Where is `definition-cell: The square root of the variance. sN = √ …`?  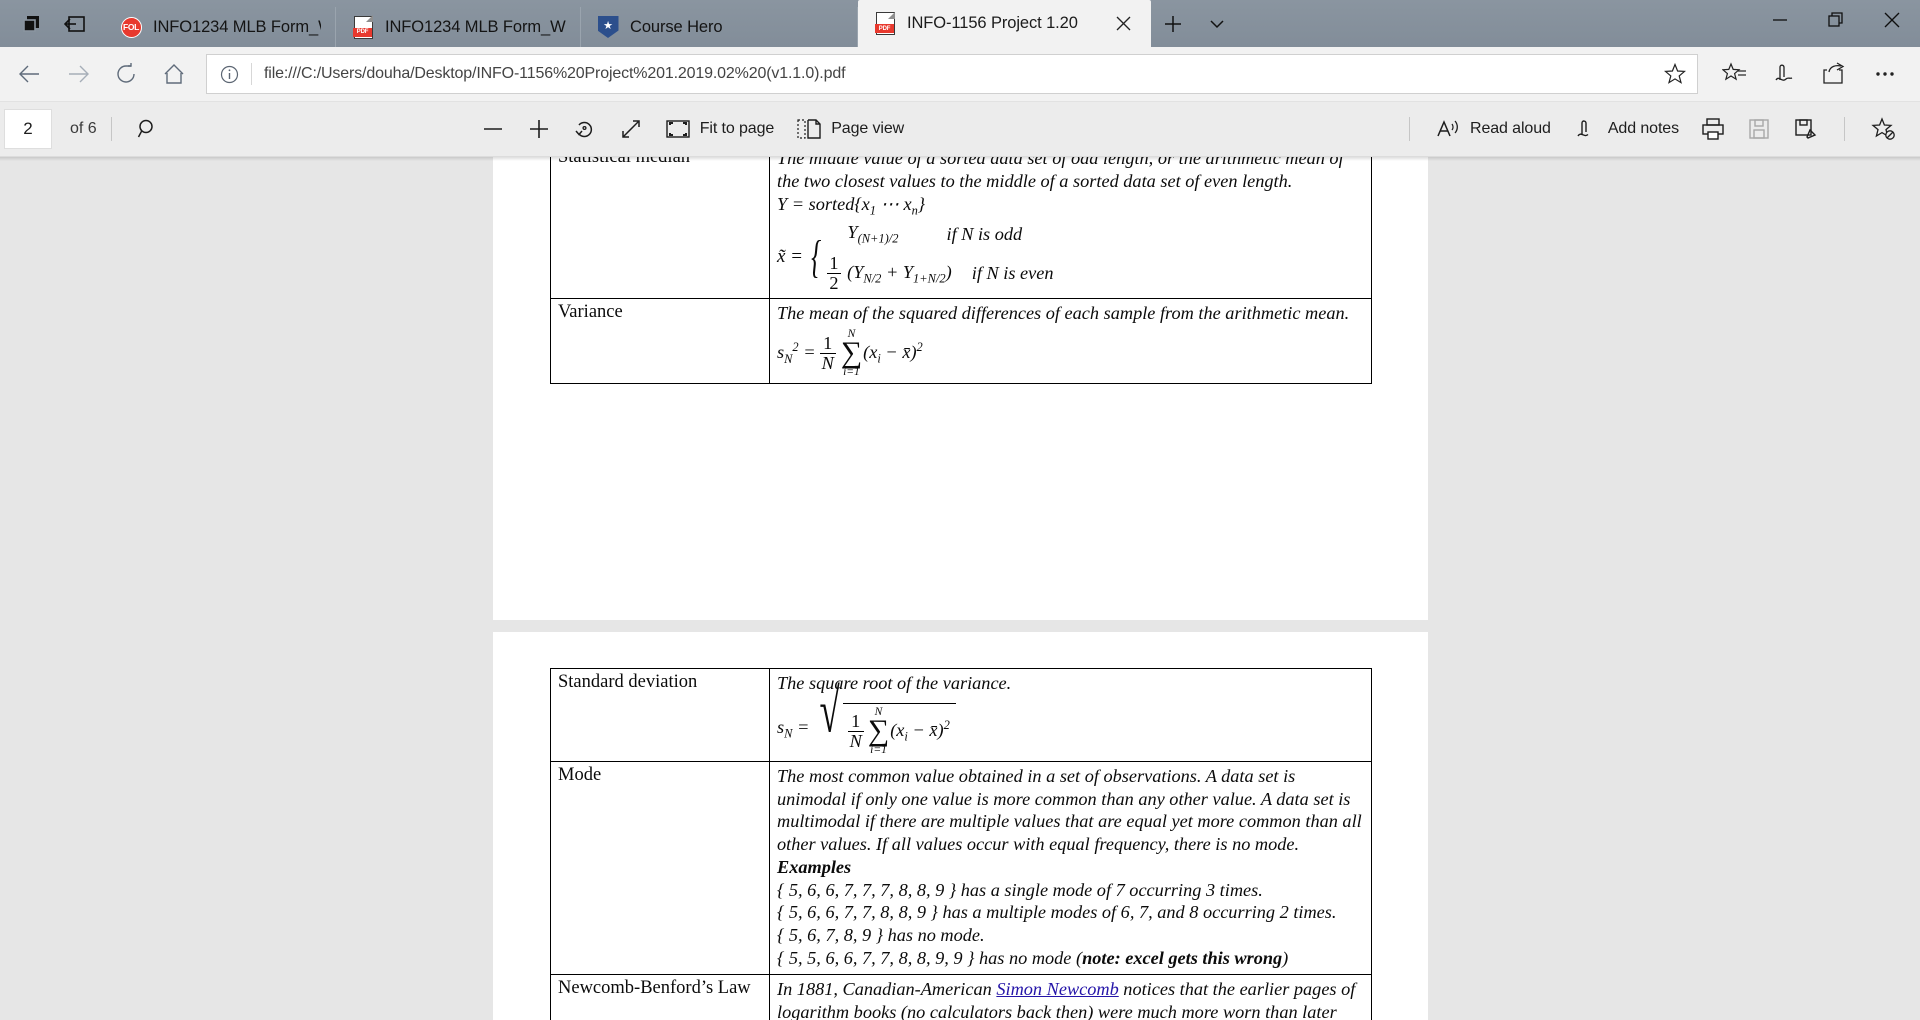 definition-cell: The square root of the variance. sN = √ … is located at coordinates (1070, 715).